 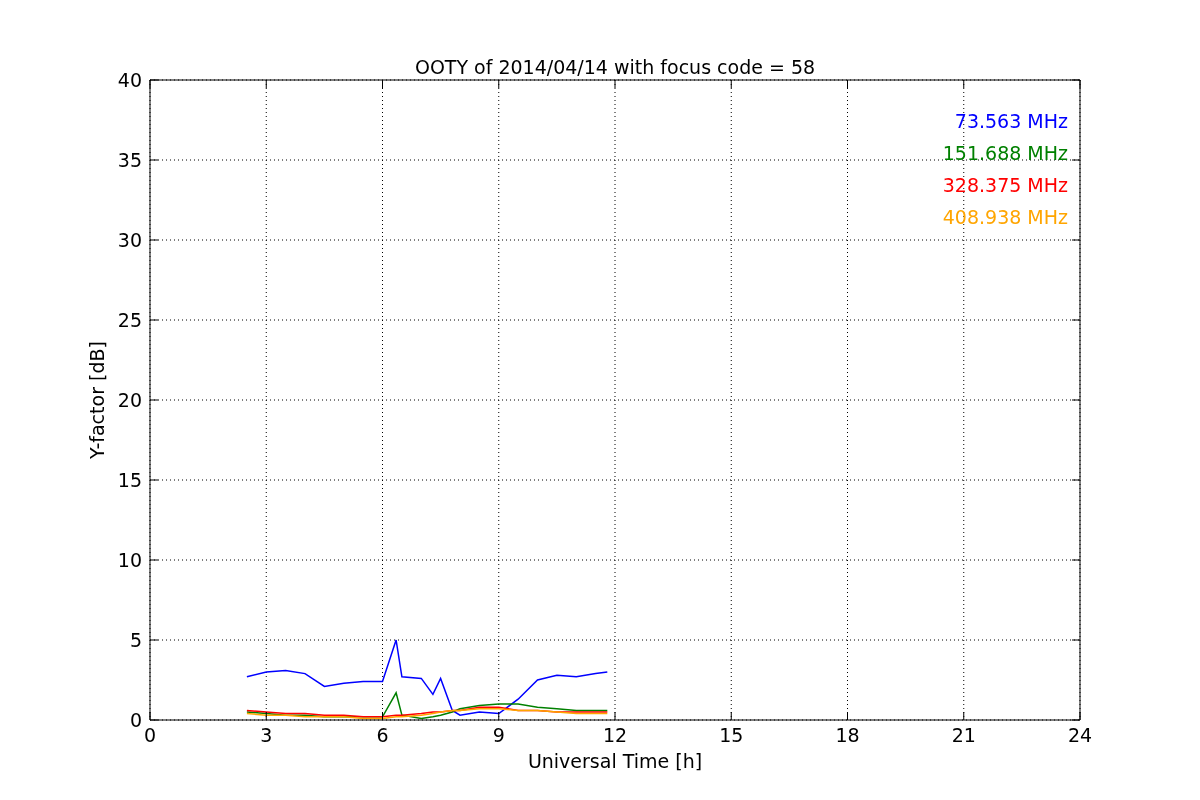 I want to click on y-axis-label: Y-factor [dB], so click(x=97, y=400).